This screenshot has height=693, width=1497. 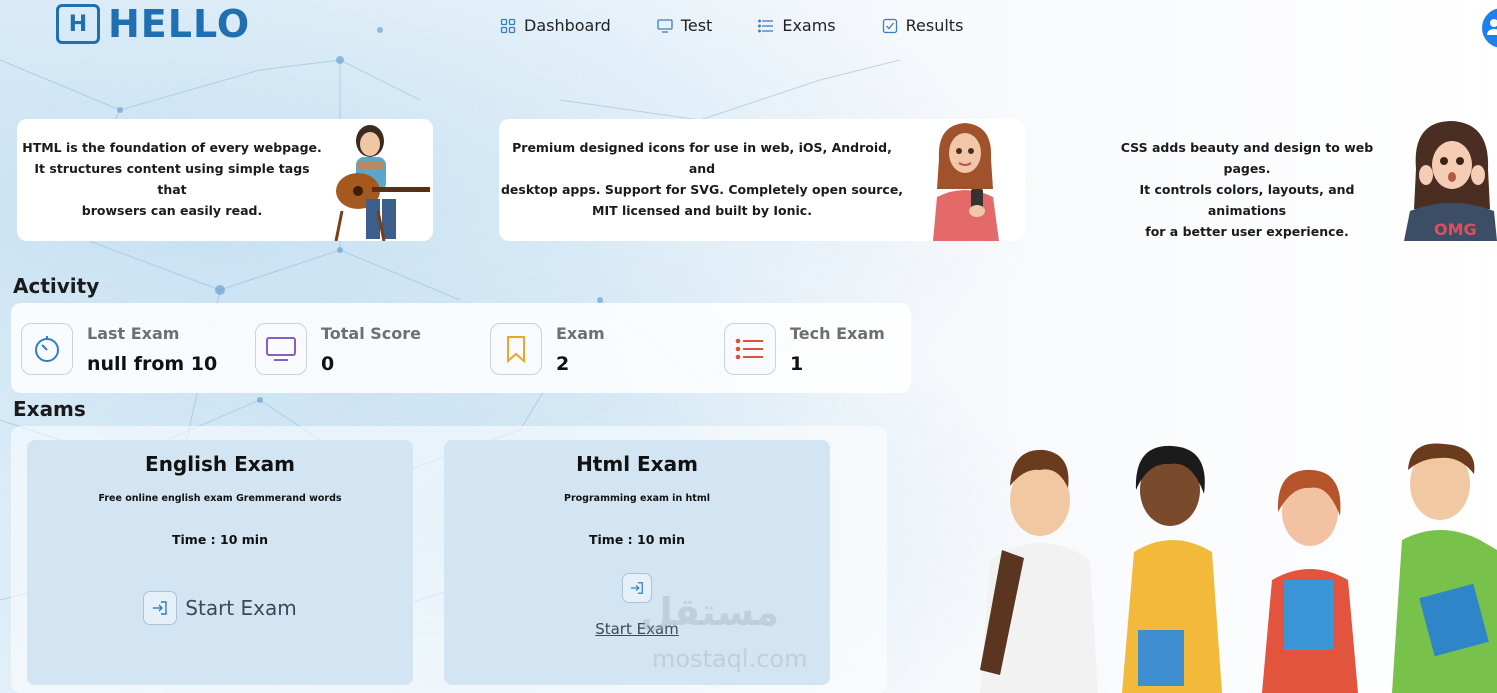 I want to click on activity-title: Activity, so click(x=56, y=286).